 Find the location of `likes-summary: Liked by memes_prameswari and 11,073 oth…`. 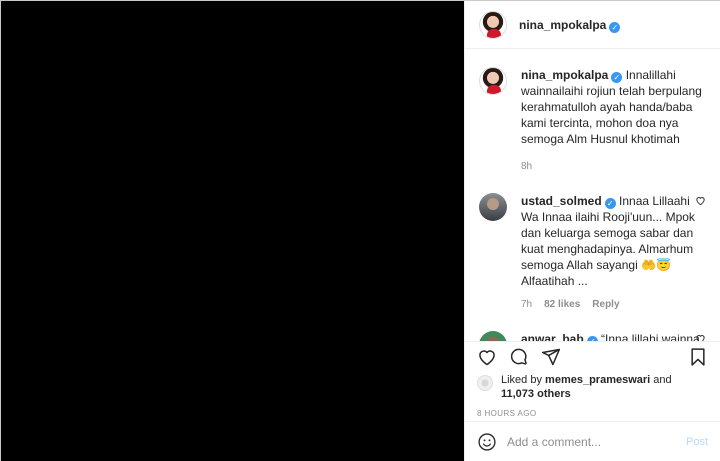

likes-summary: Liked by memes_prameswari and 11,073 oth… is located at coordinates (592, 387).